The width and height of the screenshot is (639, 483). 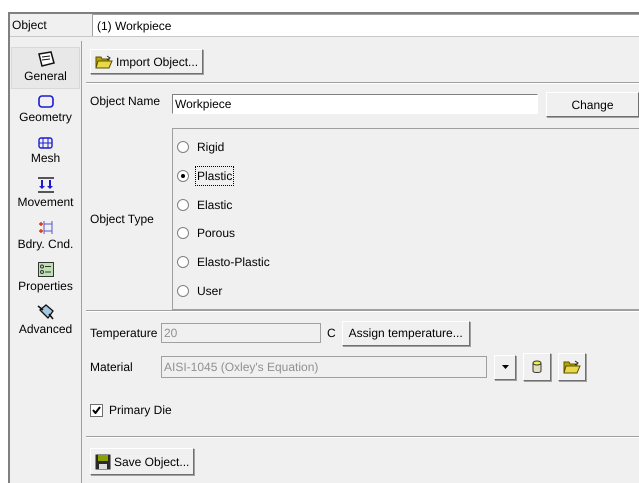 I want to click on sidebar-item: Advanced, so click(x=45, y=320).